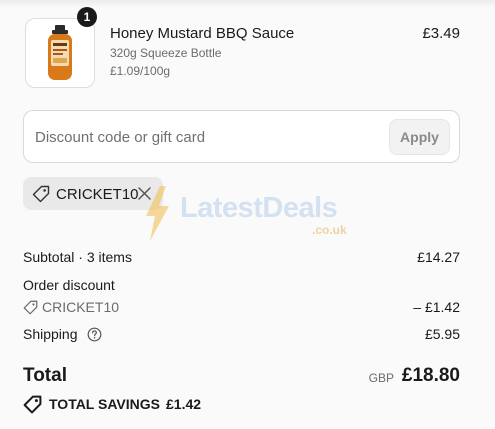  Describe the element at coordinates (241, 309) in the screenshot. I see `discount-code-row: CRICKET10 – £1.42` at that location.